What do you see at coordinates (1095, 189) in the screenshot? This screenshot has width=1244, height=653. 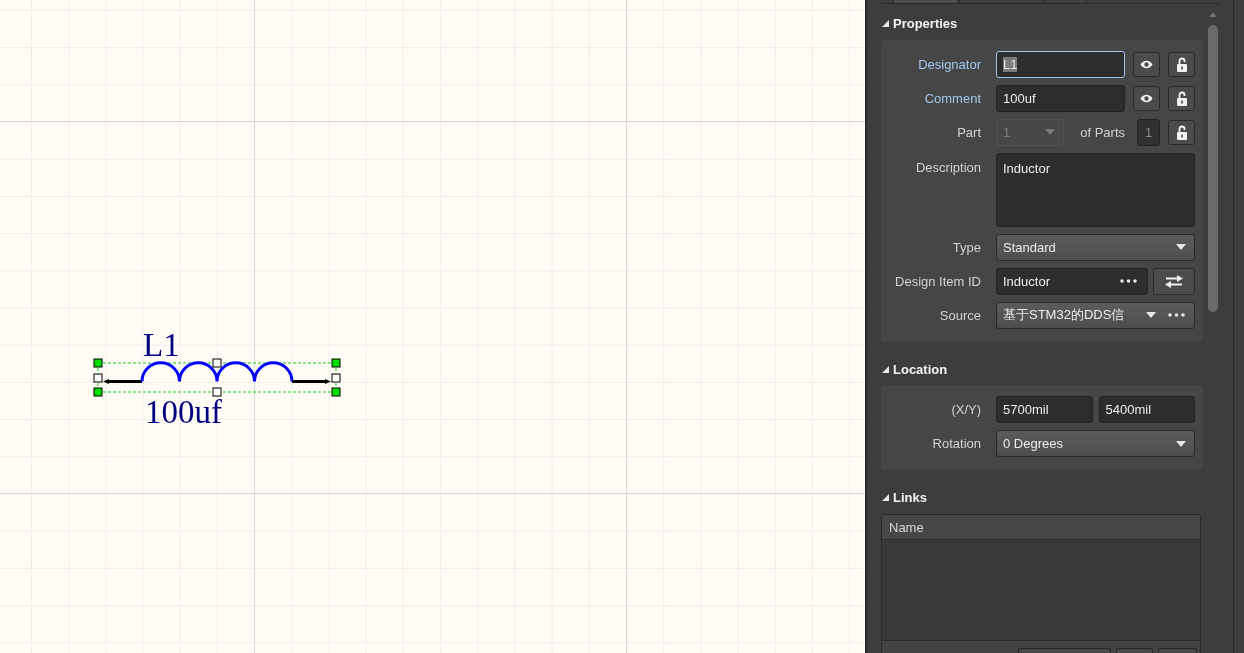 I see `text-area: Inductor` at bounding box center [1095, 189].